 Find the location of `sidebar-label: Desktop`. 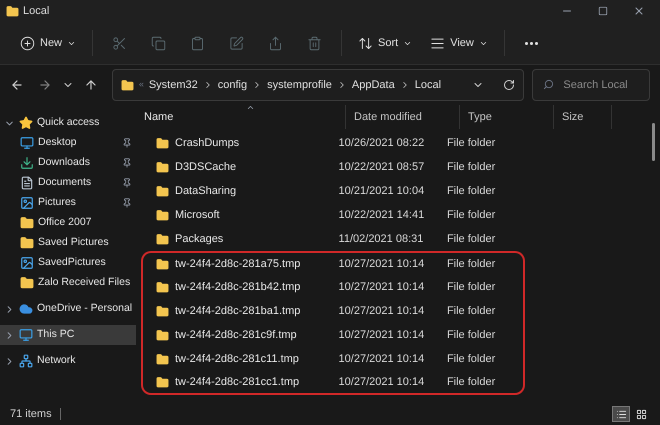

sidebar-label: Desktop is located at coordinates (58, 142).